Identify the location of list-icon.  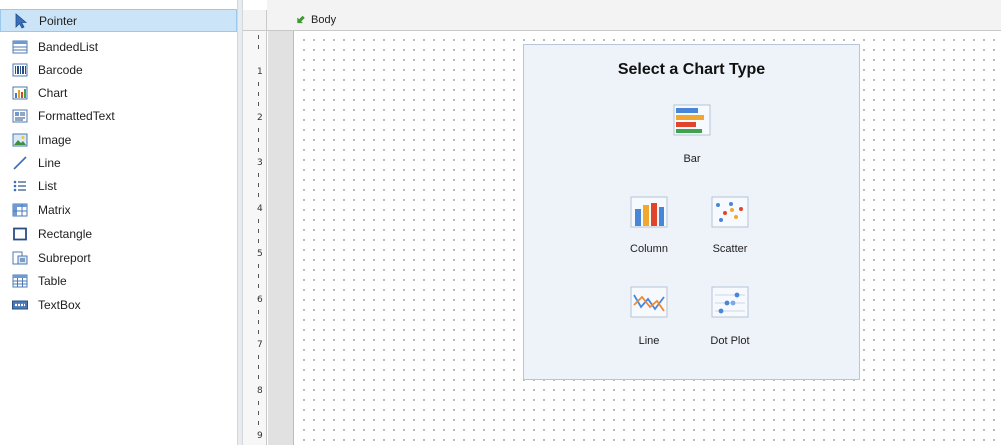
(20, 186).